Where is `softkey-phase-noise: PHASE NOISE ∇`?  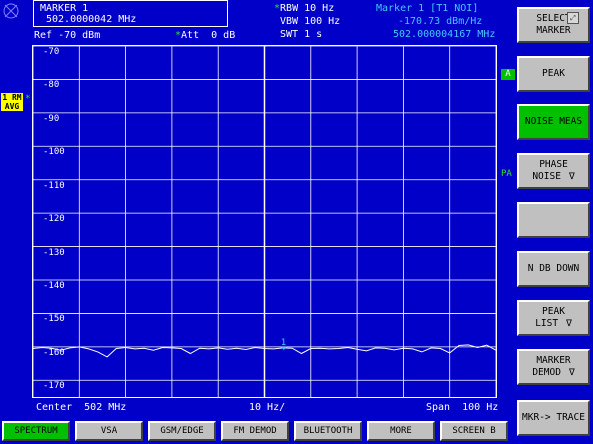 softkey-phase-noise: PHASE NOISE ∇ is located at coordinates (553, 171).